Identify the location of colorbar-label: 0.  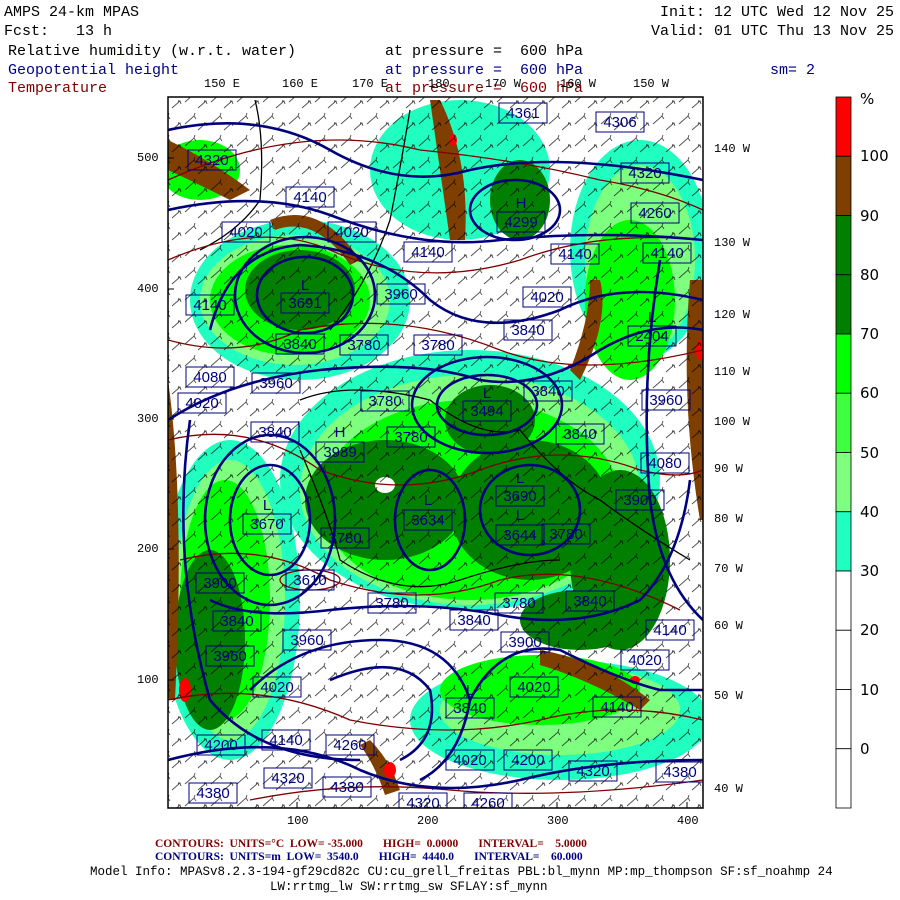
(865, 748).